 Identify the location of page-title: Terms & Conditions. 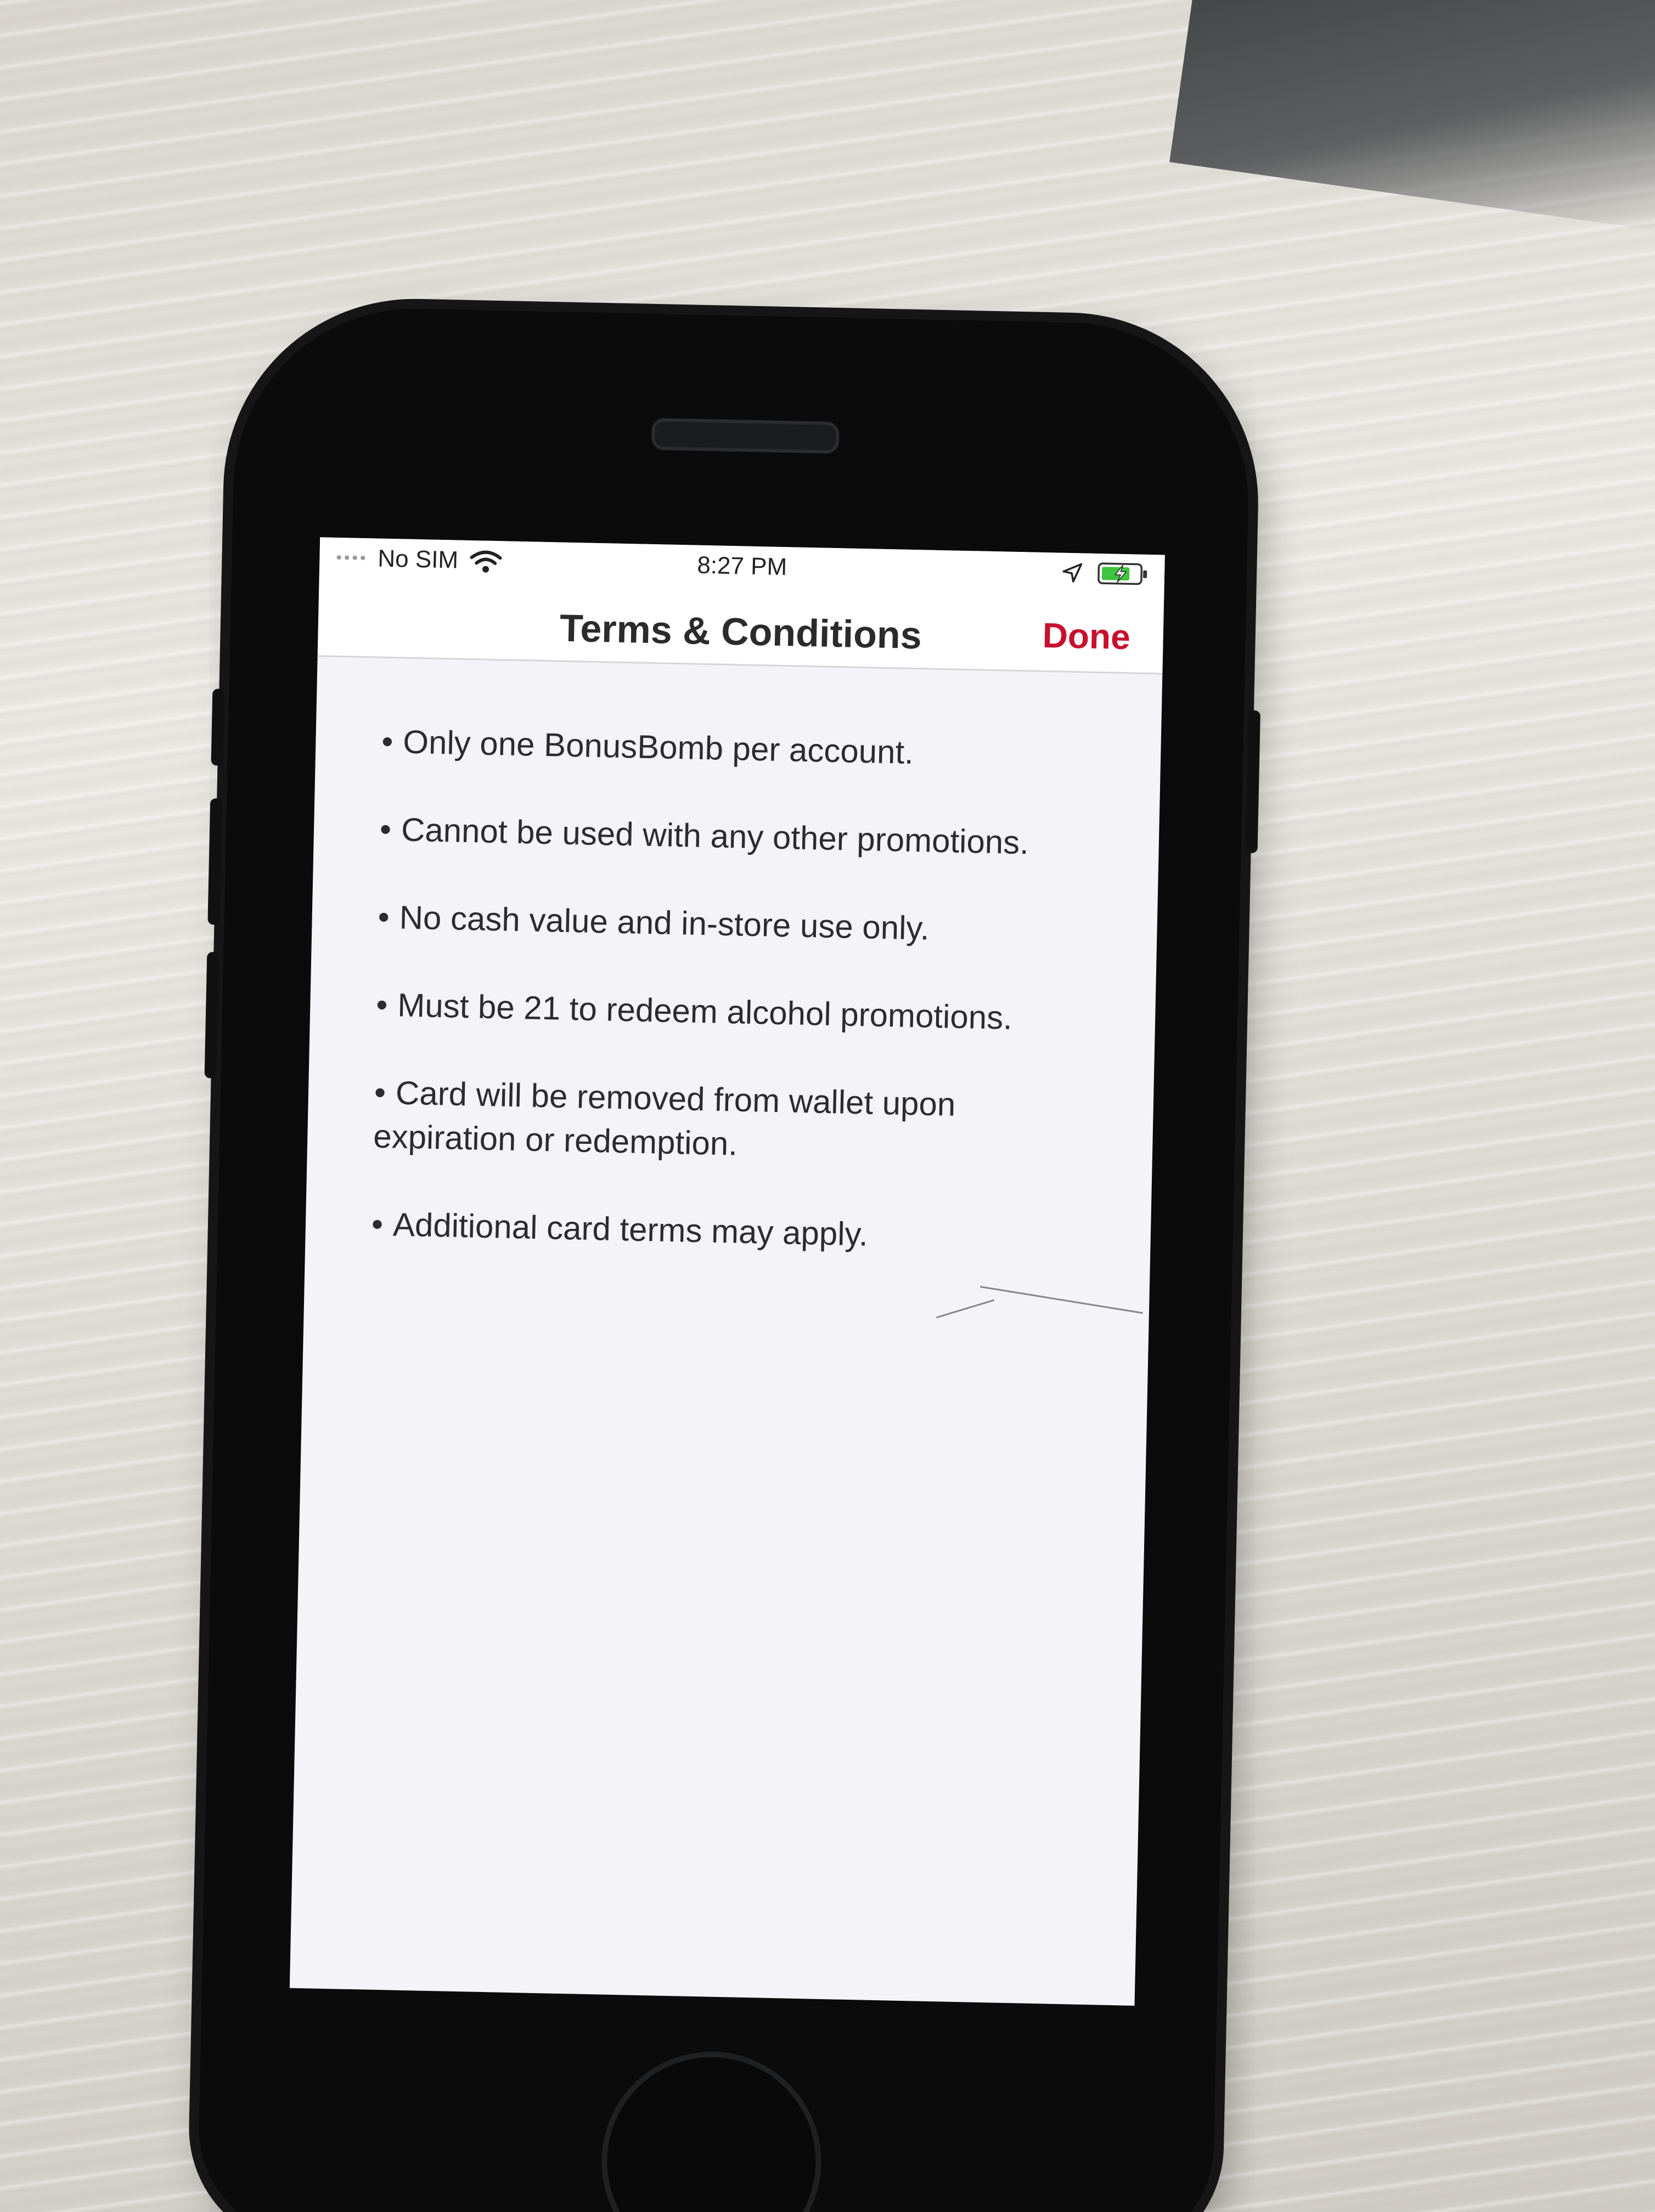
(740, 632).